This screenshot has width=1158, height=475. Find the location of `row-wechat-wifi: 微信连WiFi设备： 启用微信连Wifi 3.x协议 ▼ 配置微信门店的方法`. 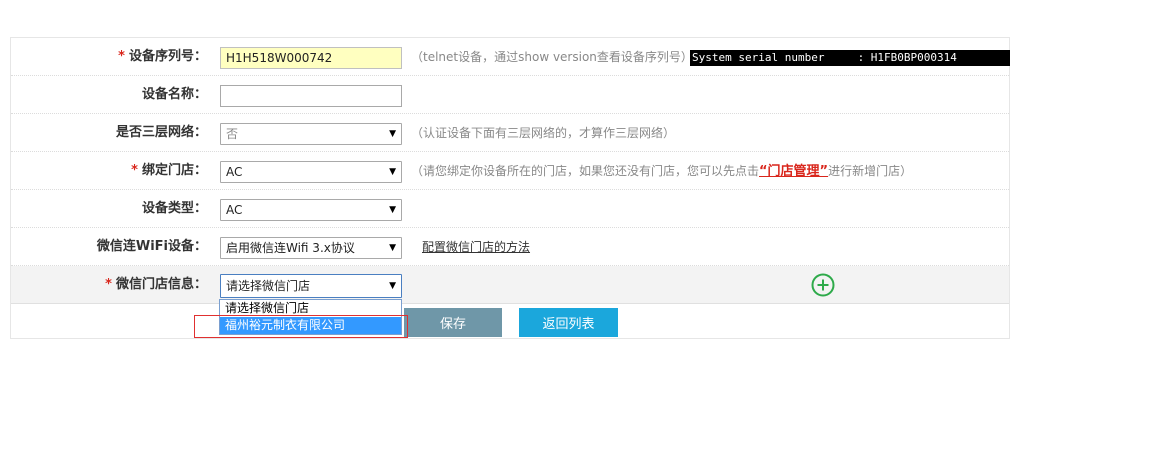

row-wechat-wifi: 微信连WiFi设备： 启用微信连Wifi 3.x协议 ▼ 配置微信门店的方法 is located at coordinates (510, 247).